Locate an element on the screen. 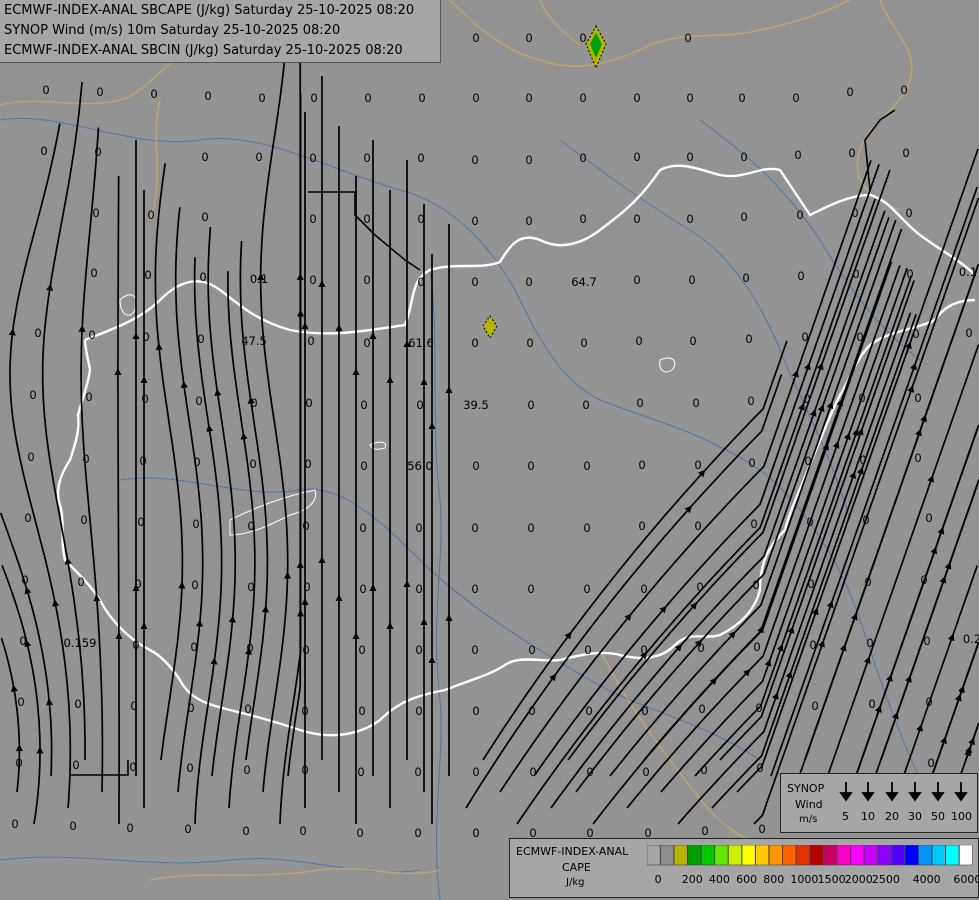  synop-value-100: 100 is located at coordinates (961, 816).